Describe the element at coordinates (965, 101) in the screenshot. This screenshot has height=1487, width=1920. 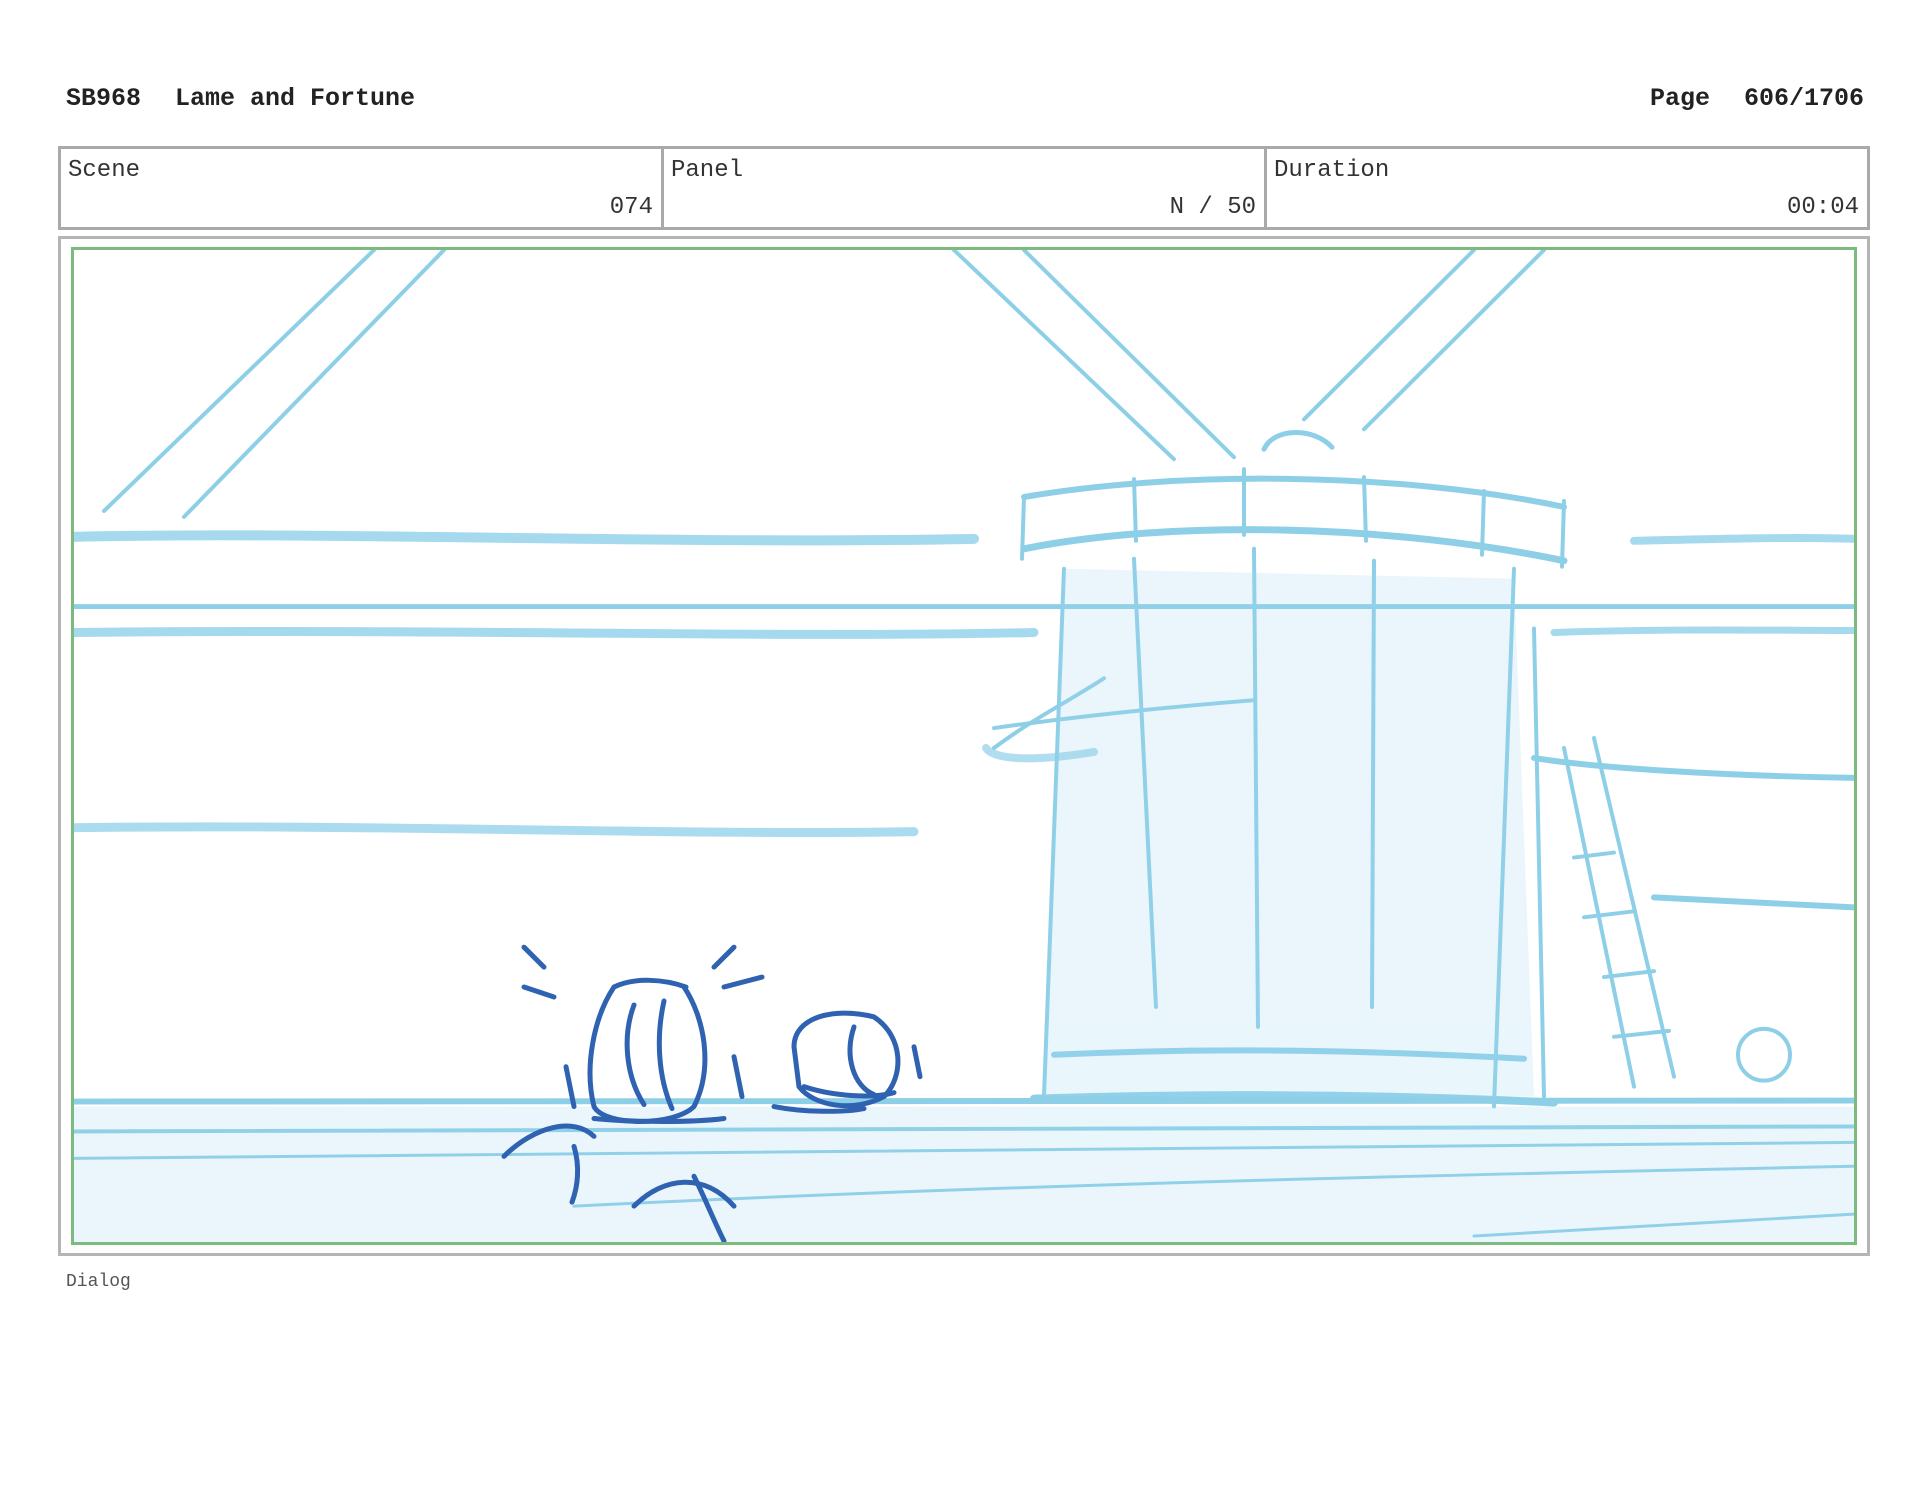
I see `page-header: SB968 Lame and Fortune Page 606/1706` at that location.